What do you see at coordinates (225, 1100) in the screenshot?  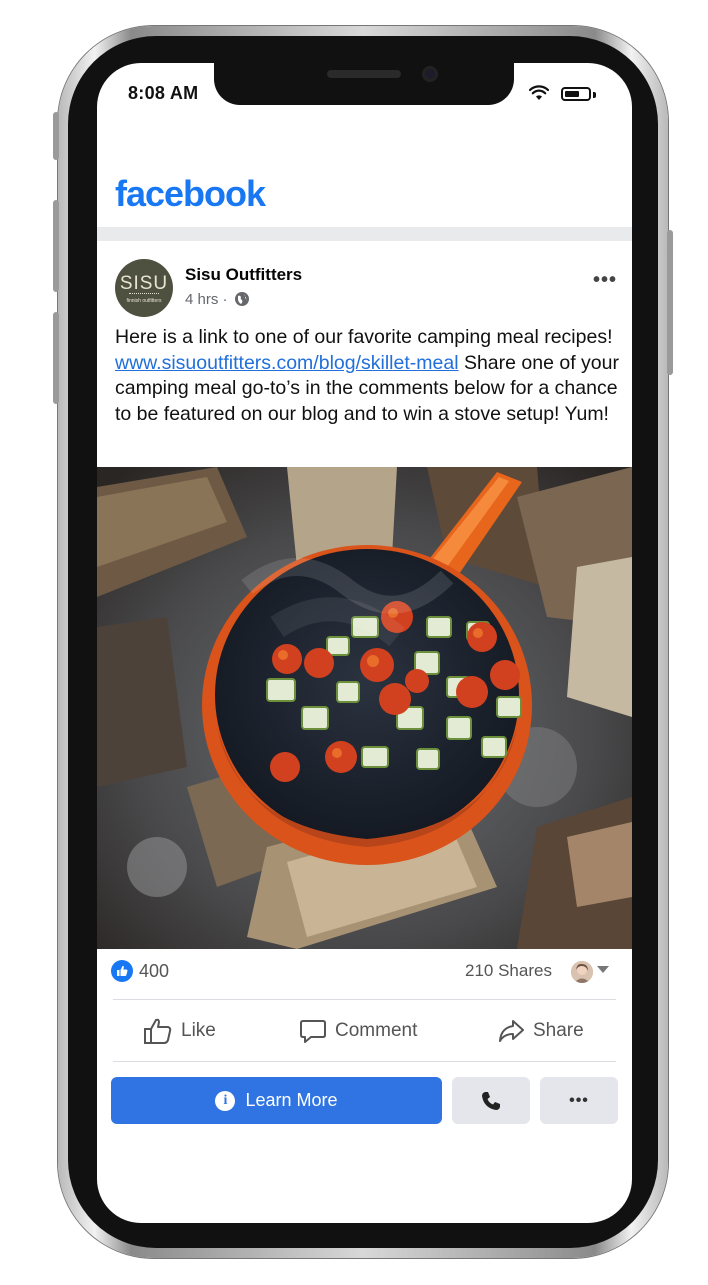 I see `info-icon: i` at bounding box center [225, 1100].